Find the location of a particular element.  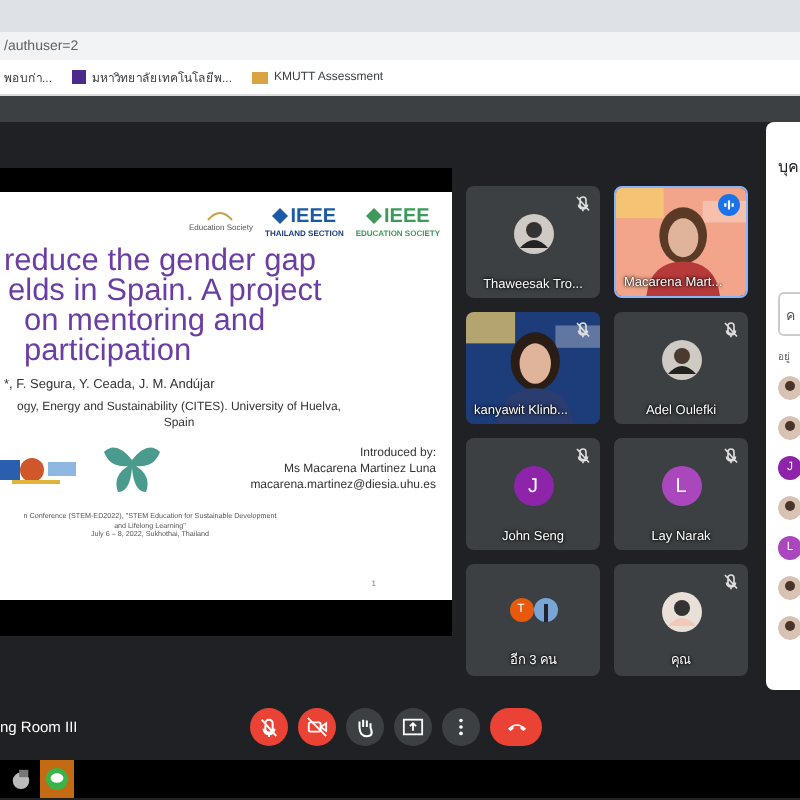

slide-title: on mentoring and is located at coordinates (144, 321).